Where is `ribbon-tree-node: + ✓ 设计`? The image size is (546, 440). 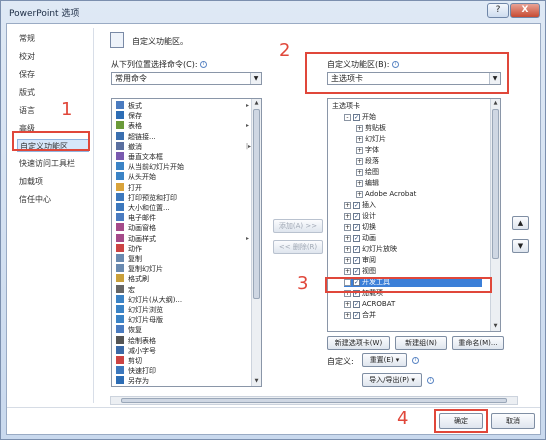
ribbon-tree-node: + ✓ 设计 is located at coordinates (360, 216).